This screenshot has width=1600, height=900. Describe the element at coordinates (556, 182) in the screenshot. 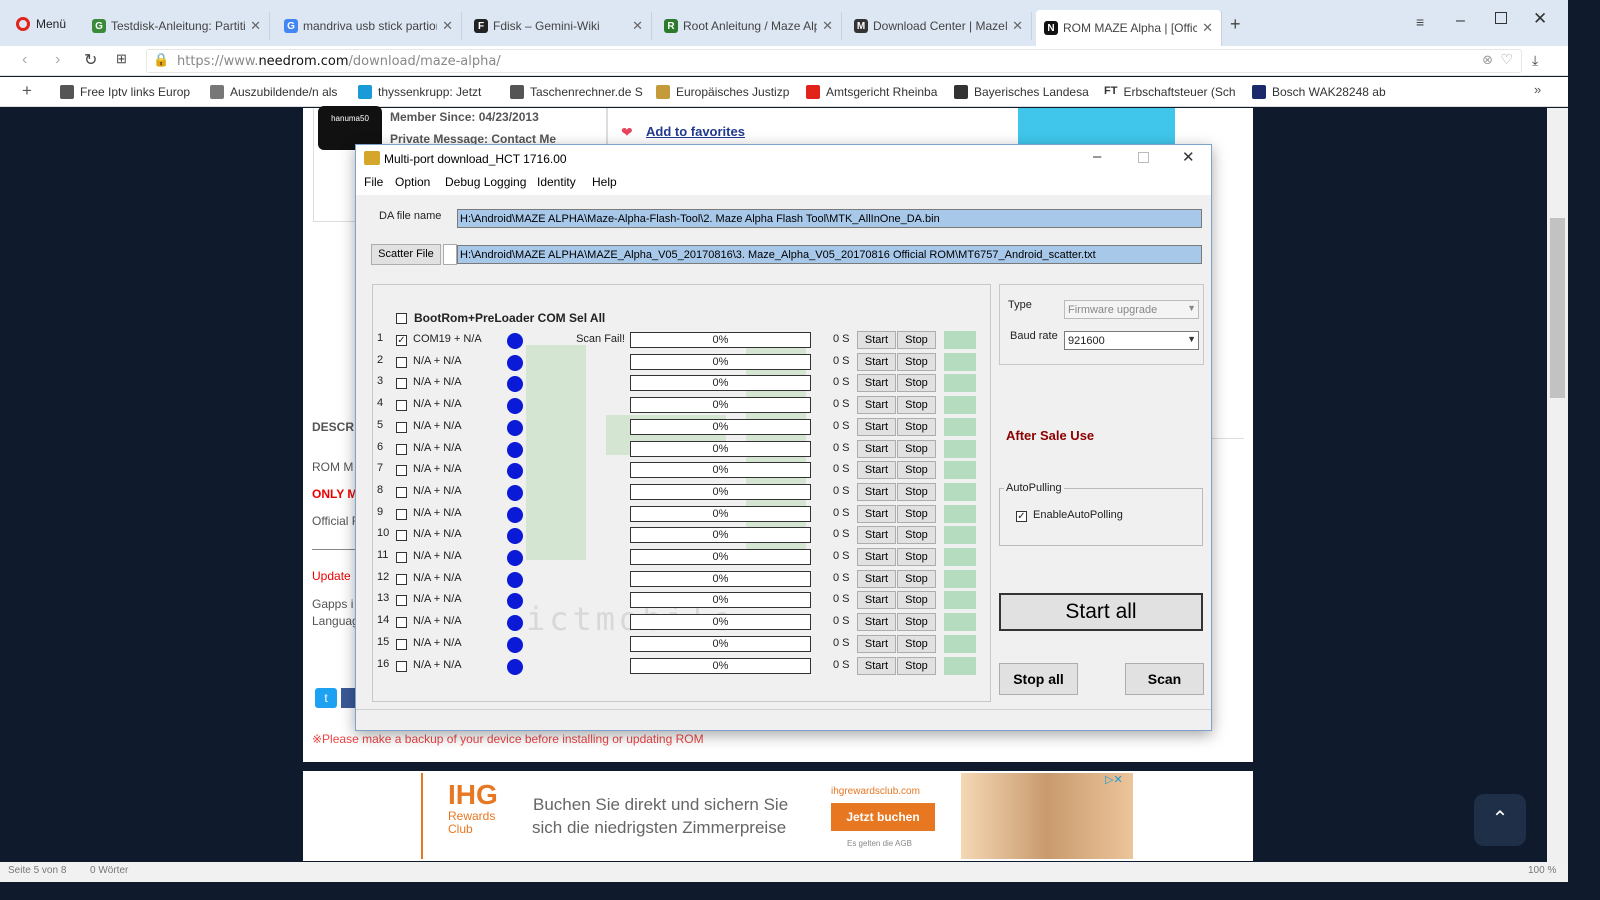

I see `menu-identity: Identity` at that location.